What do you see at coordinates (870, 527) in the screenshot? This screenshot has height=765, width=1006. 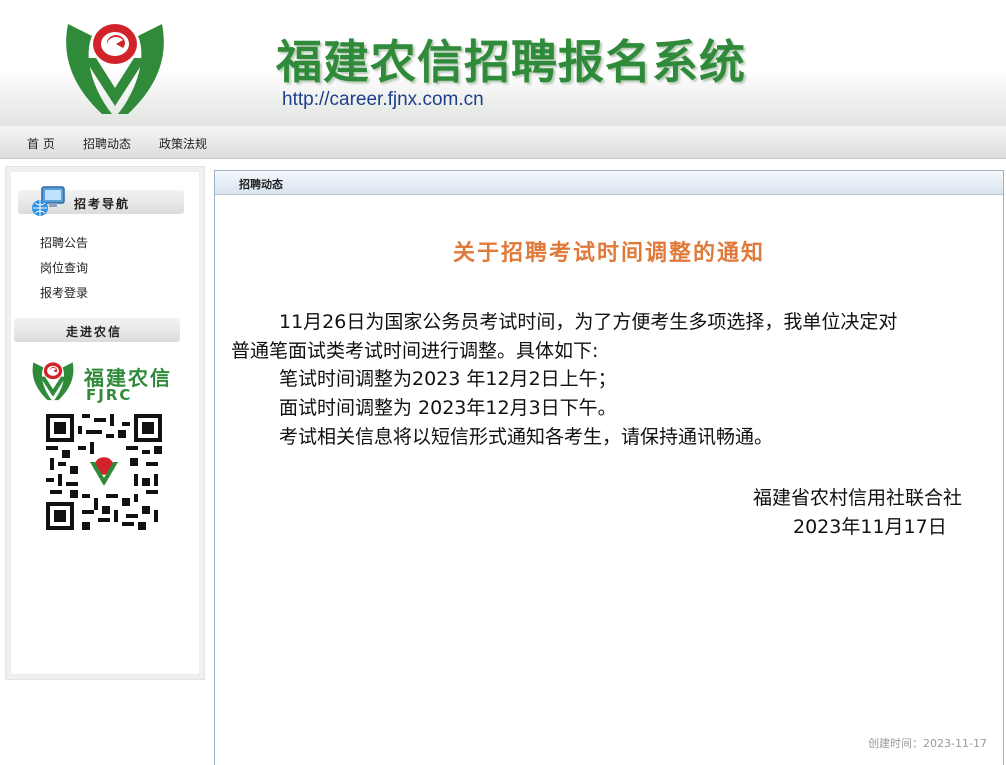 I see `notice-signature-date: 2023年11月17日` at bounding box center [870, 527].